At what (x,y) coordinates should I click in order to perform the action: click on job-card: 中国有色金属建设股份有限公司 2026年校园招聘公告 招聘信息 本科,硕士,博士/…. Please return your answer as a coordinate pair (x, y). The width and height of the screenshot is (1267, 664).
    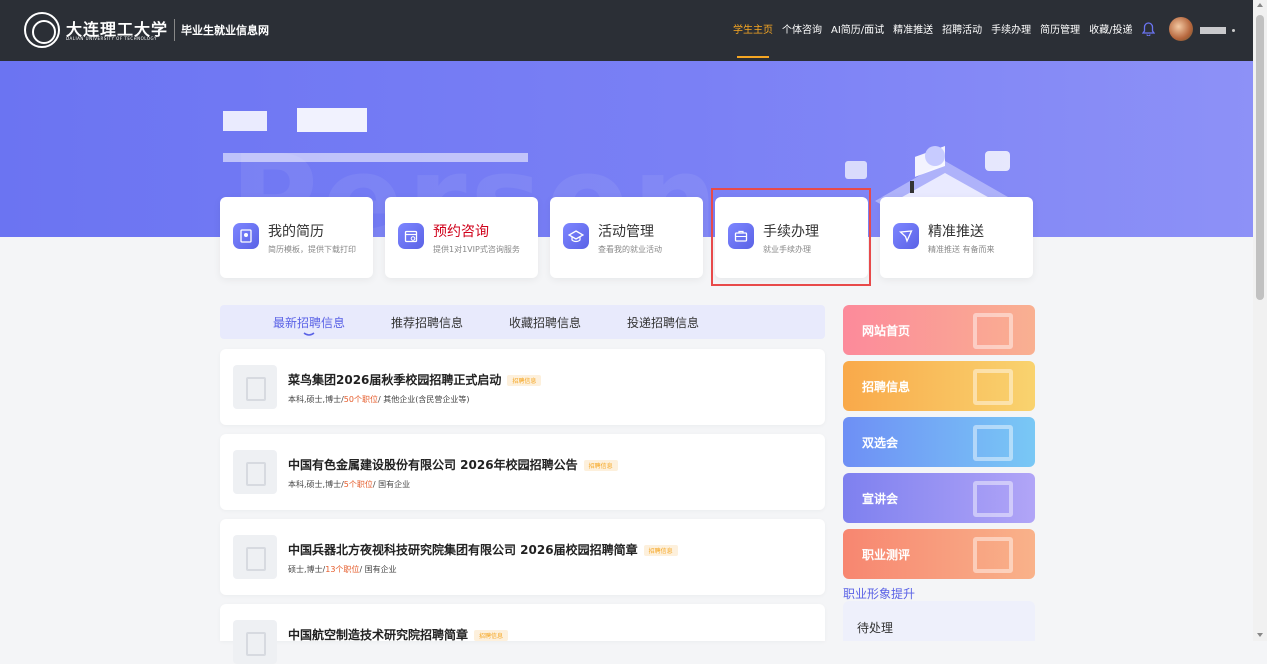
    Looking at the image, I should click on (522, 472).